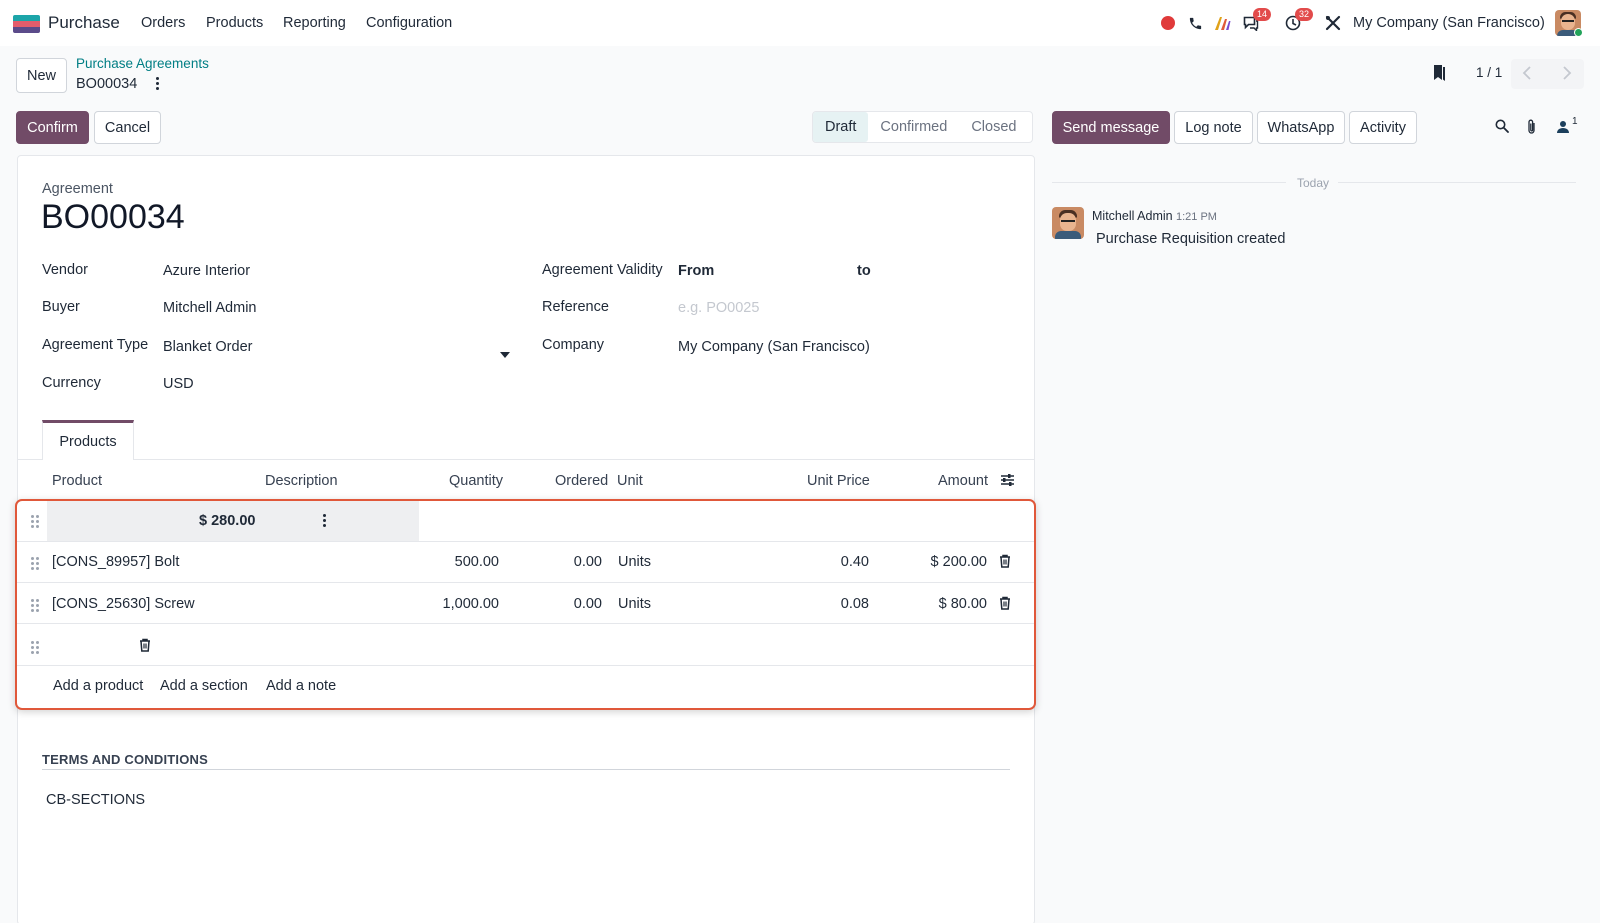  What do you see at coordinates (696, 271) in the screenshot?
I see `validity-from-label: From` at bounding box center [696, 271].